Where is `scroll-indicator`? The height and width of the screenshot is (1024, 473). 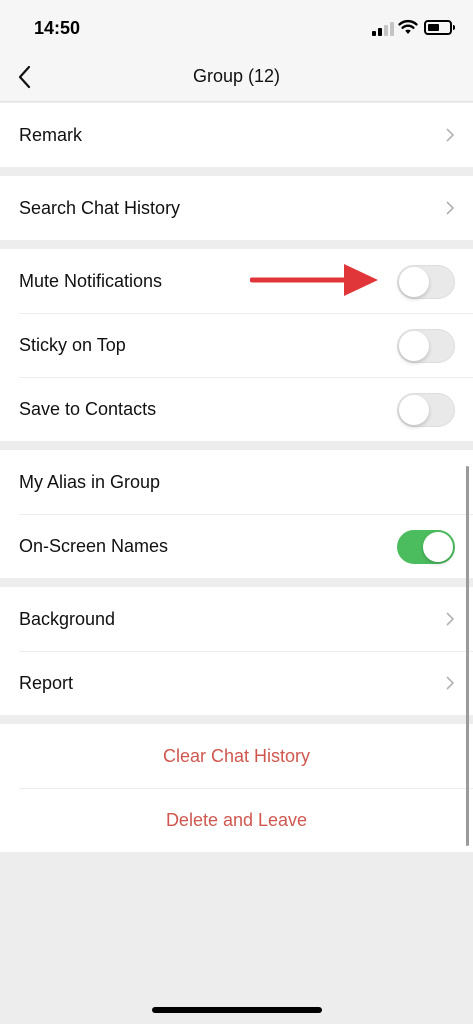
scroll-indicator is located at coordinates (467, 656).